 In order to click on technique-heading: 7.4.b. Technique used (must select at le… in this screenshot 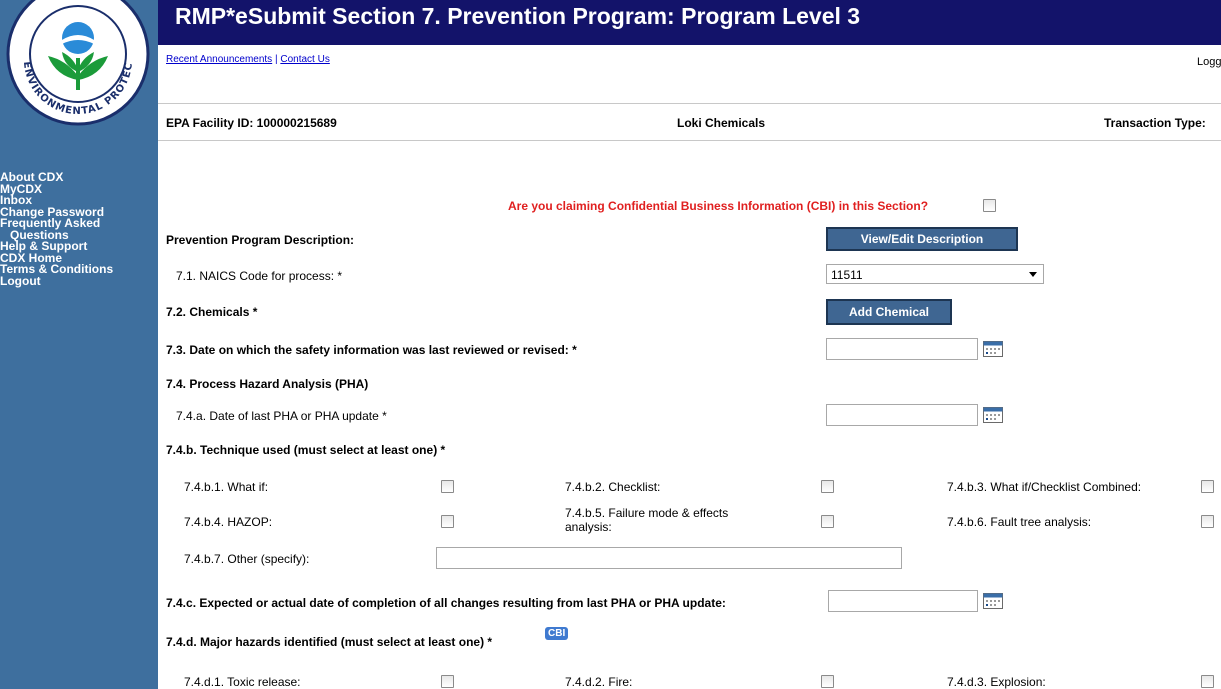, I will do `click(306, 450)`.